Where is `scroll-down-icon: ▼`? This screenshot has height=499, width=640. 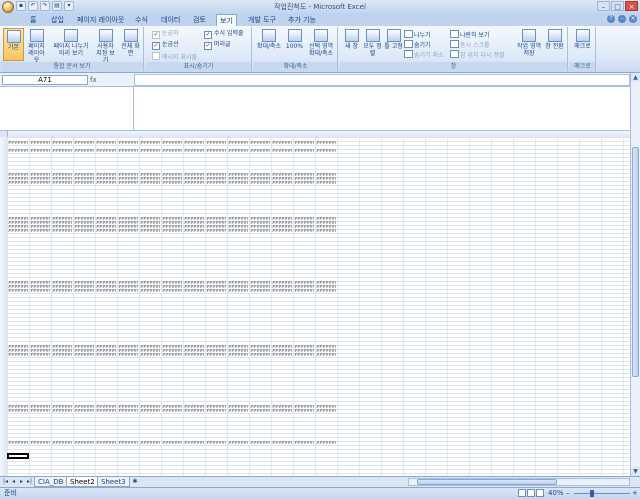
scroll-down-icon: ▼ is located at coordinates (635, 471).